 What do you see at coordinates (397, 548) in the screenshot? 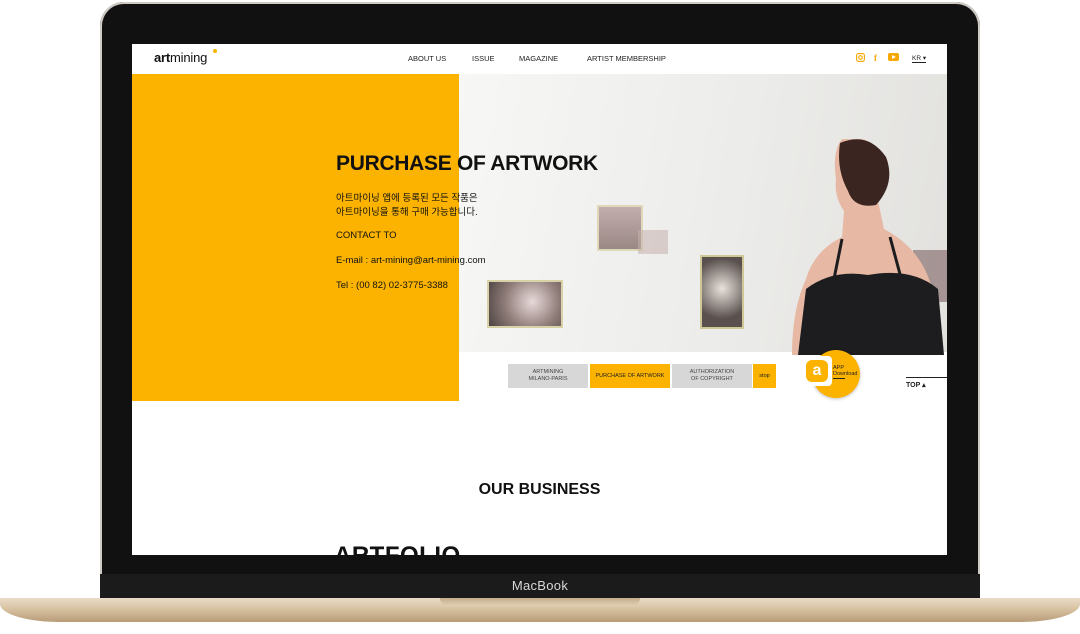
I see `business-item-title: ARTFOLIO` at bounding box center [397, 548].